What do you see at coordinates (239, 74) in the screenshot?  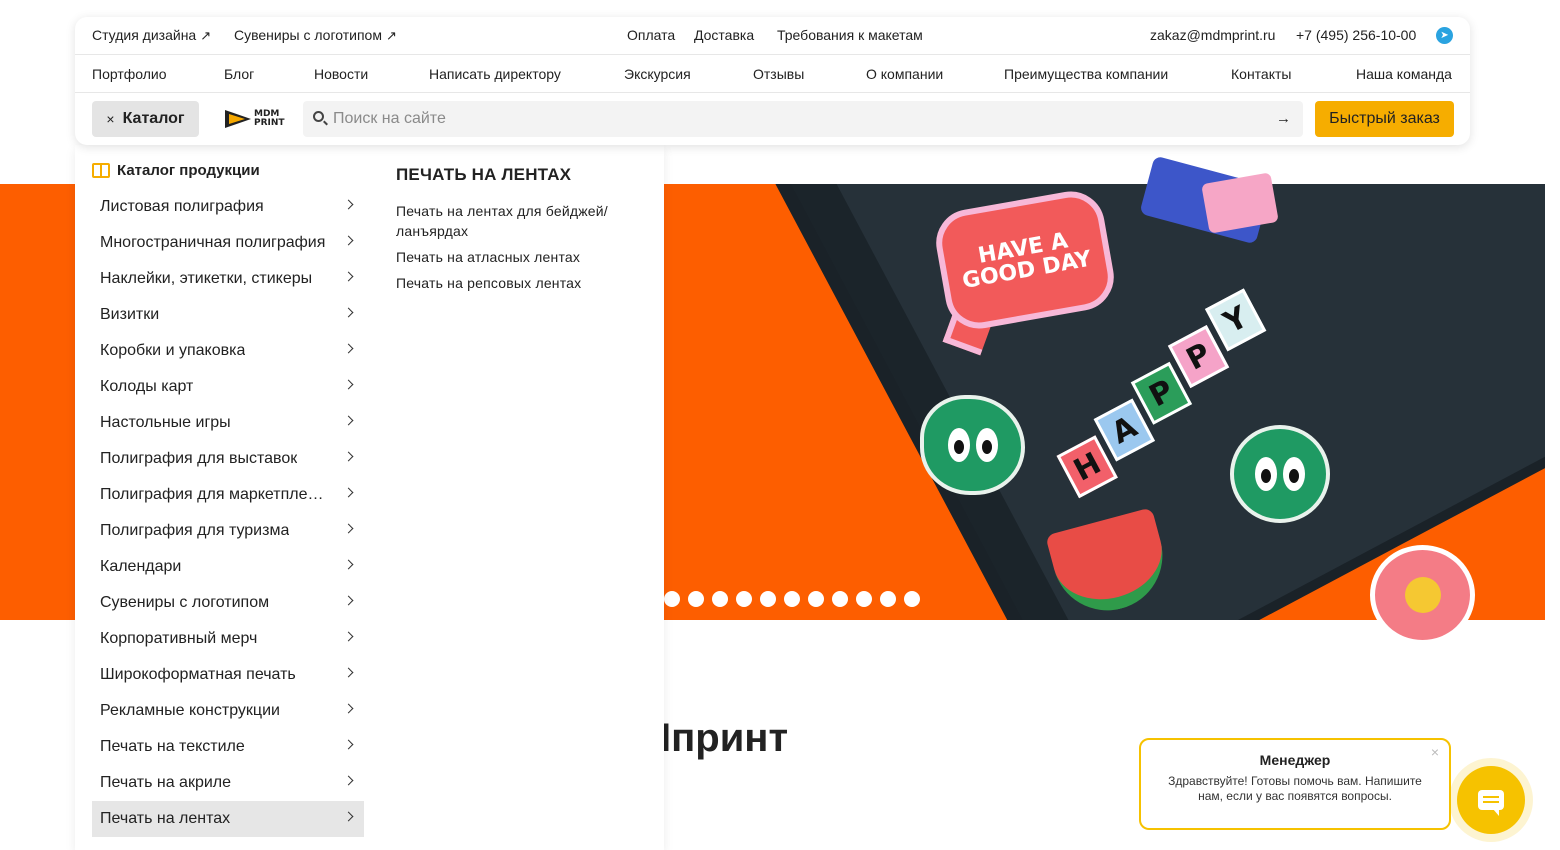 I see `nav-blog: Блог` at bounding box center [239, 74].